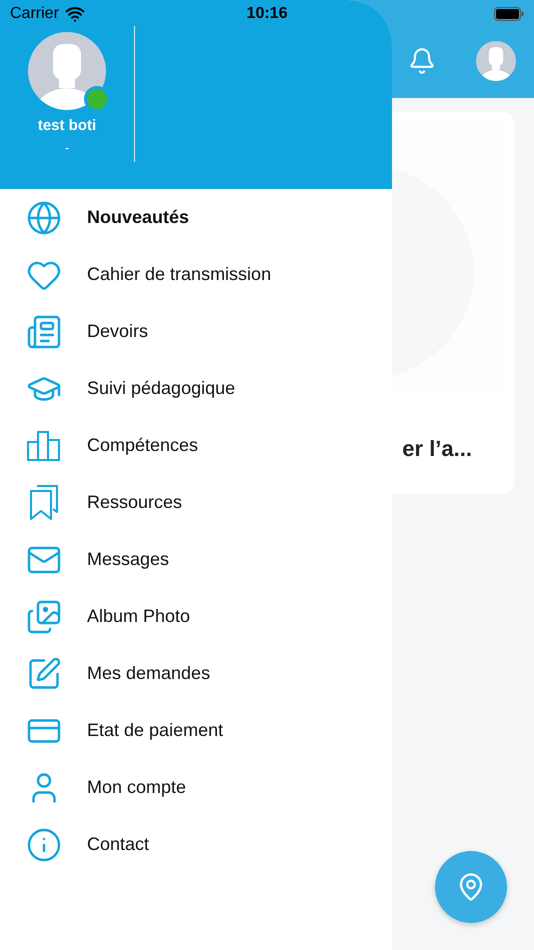 This screenshot has width=534, height=950. What do you see at coordinates (196, 730) in the screenshot?
I see `menu-item: Etat de paiement` at bounding box center [196, 730].